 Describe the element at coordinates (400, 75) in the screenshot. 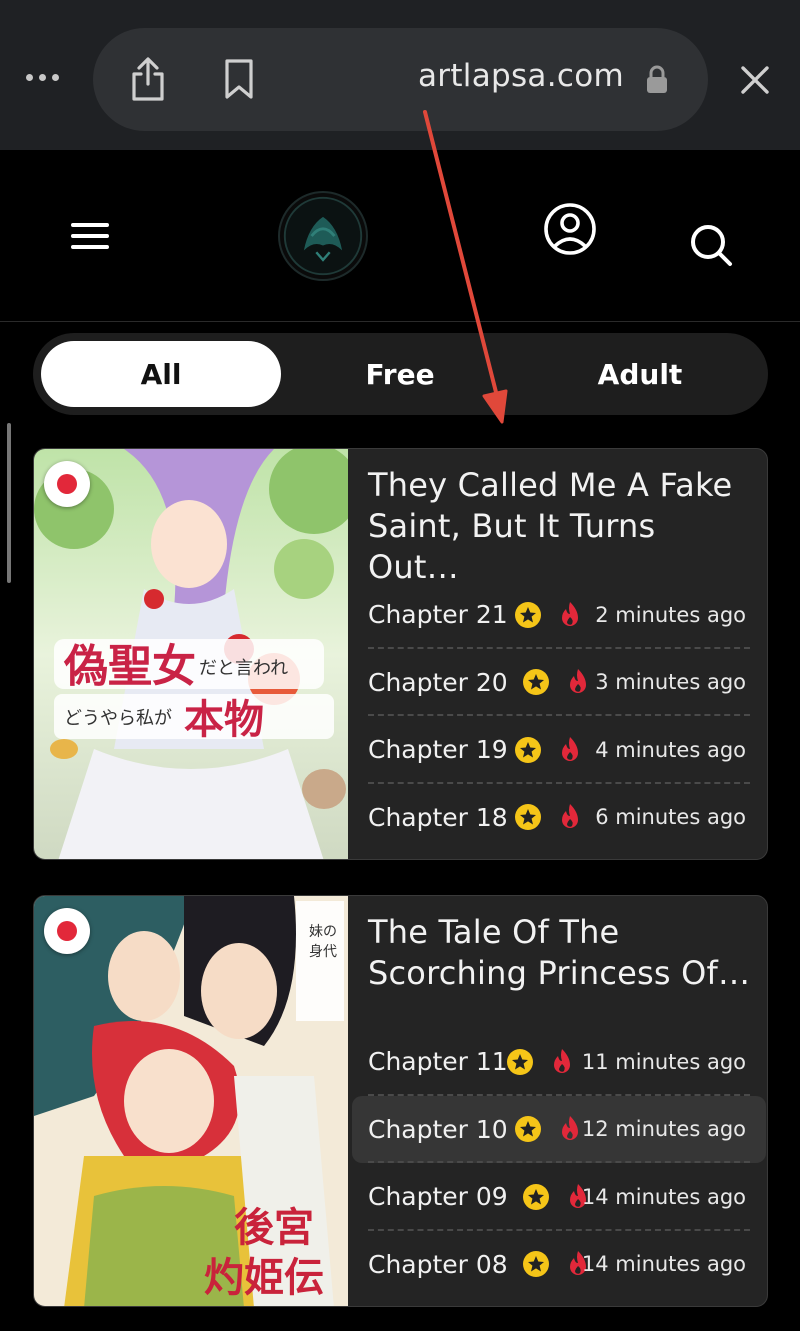

I see `browser-toolbar: artlapsa.com` at that location.